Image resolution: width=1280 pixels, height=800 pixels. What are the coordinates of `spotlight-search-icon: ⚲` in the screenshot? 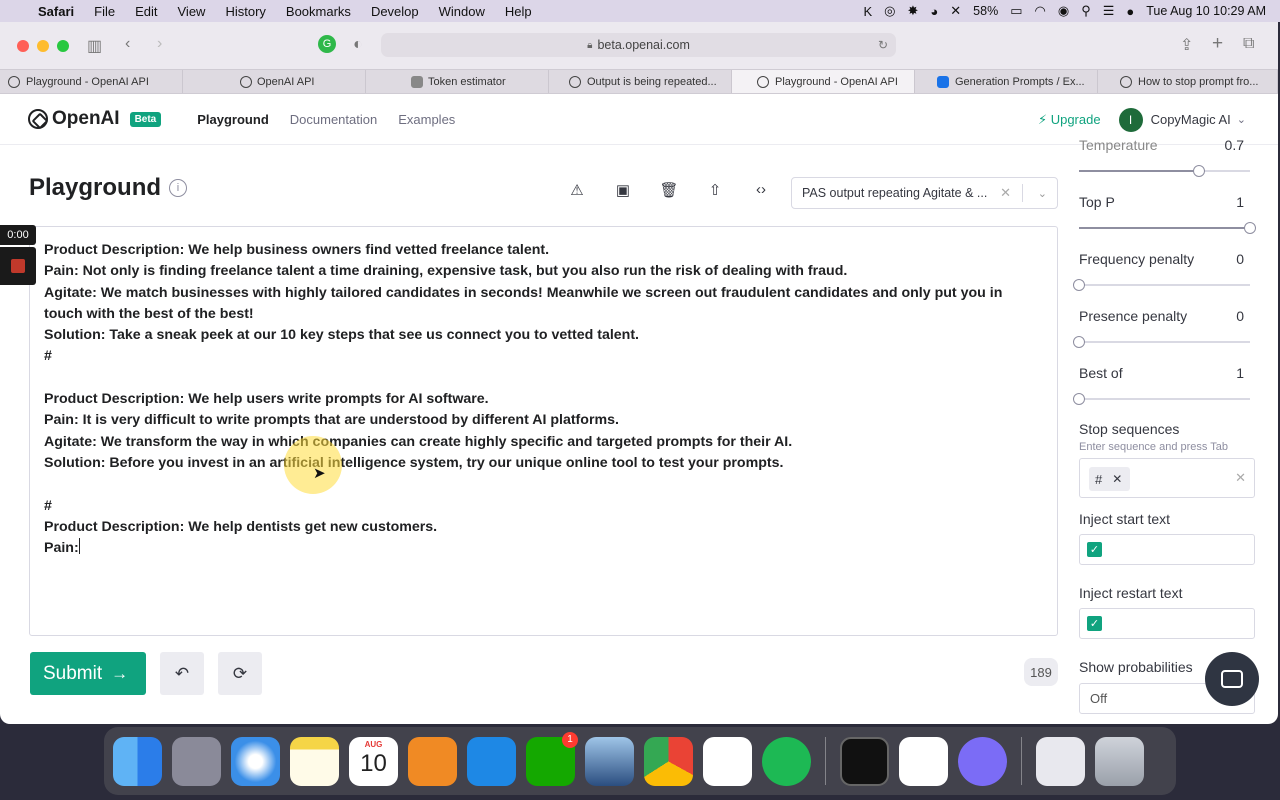 It's located at (1086, 11).